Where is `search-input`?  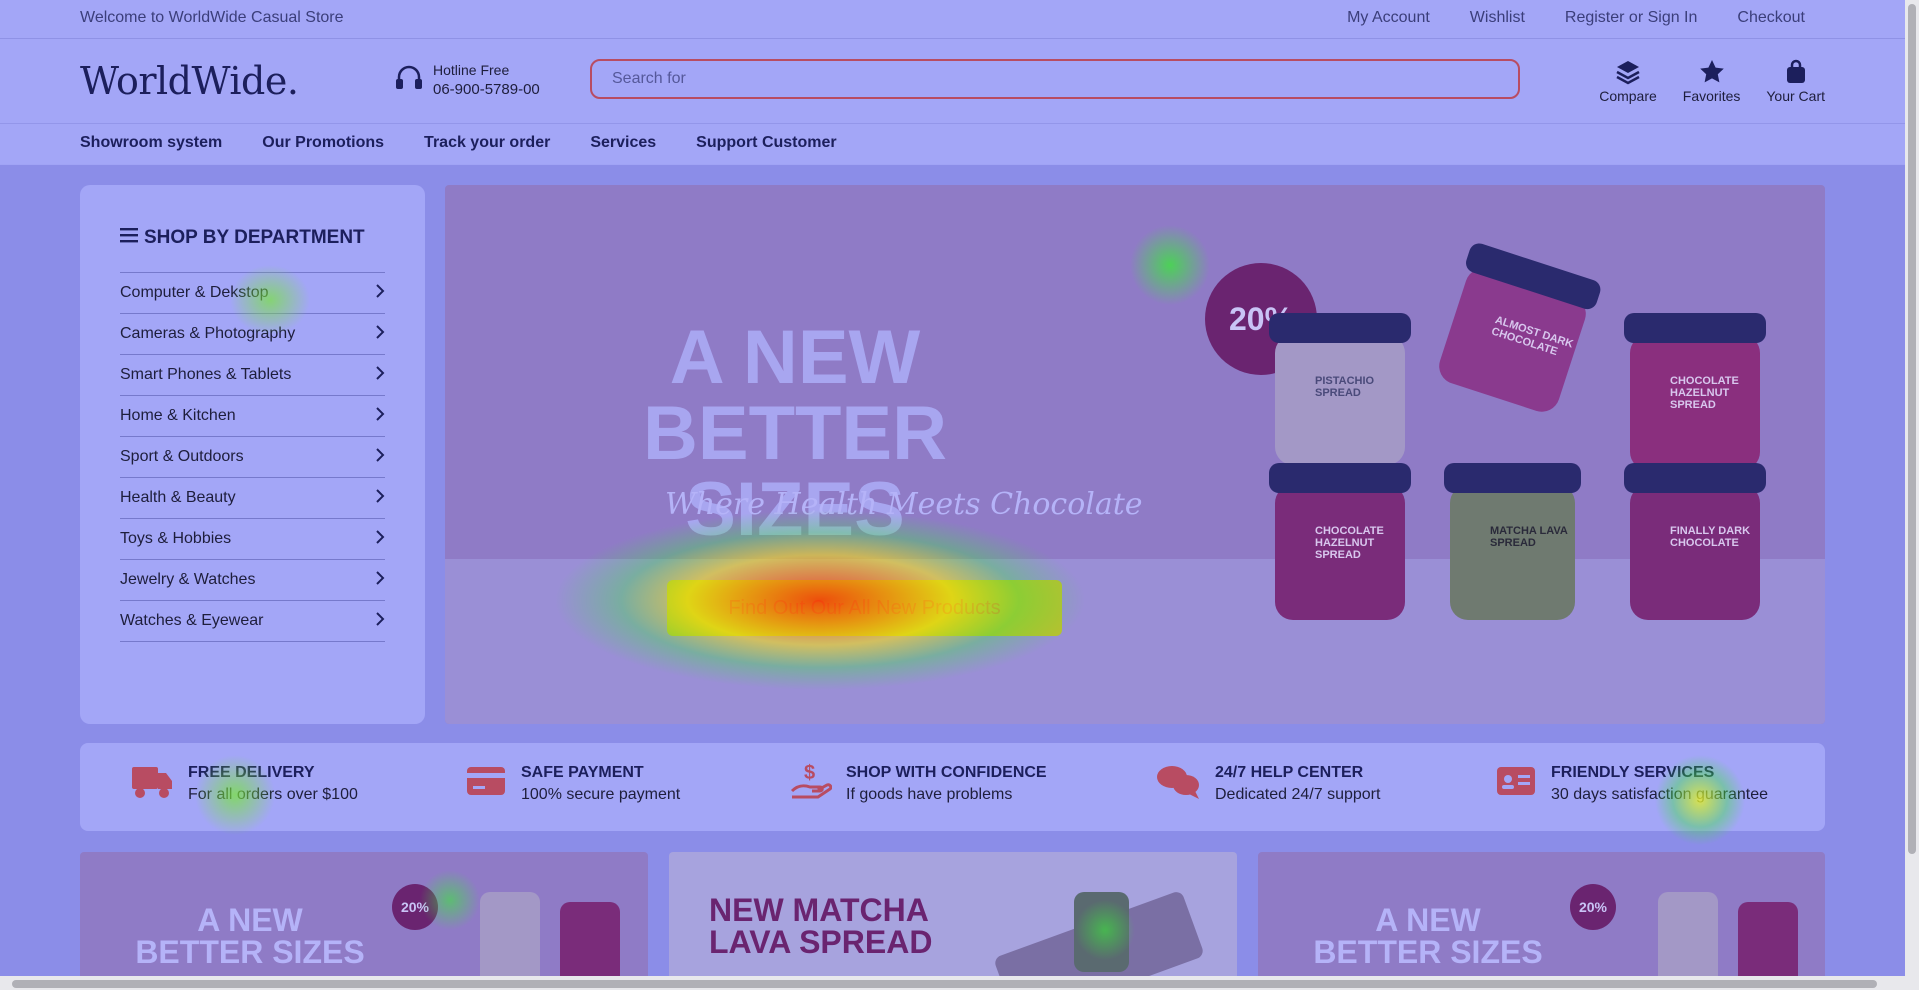
search-input is located at coordinates (1055, 79).